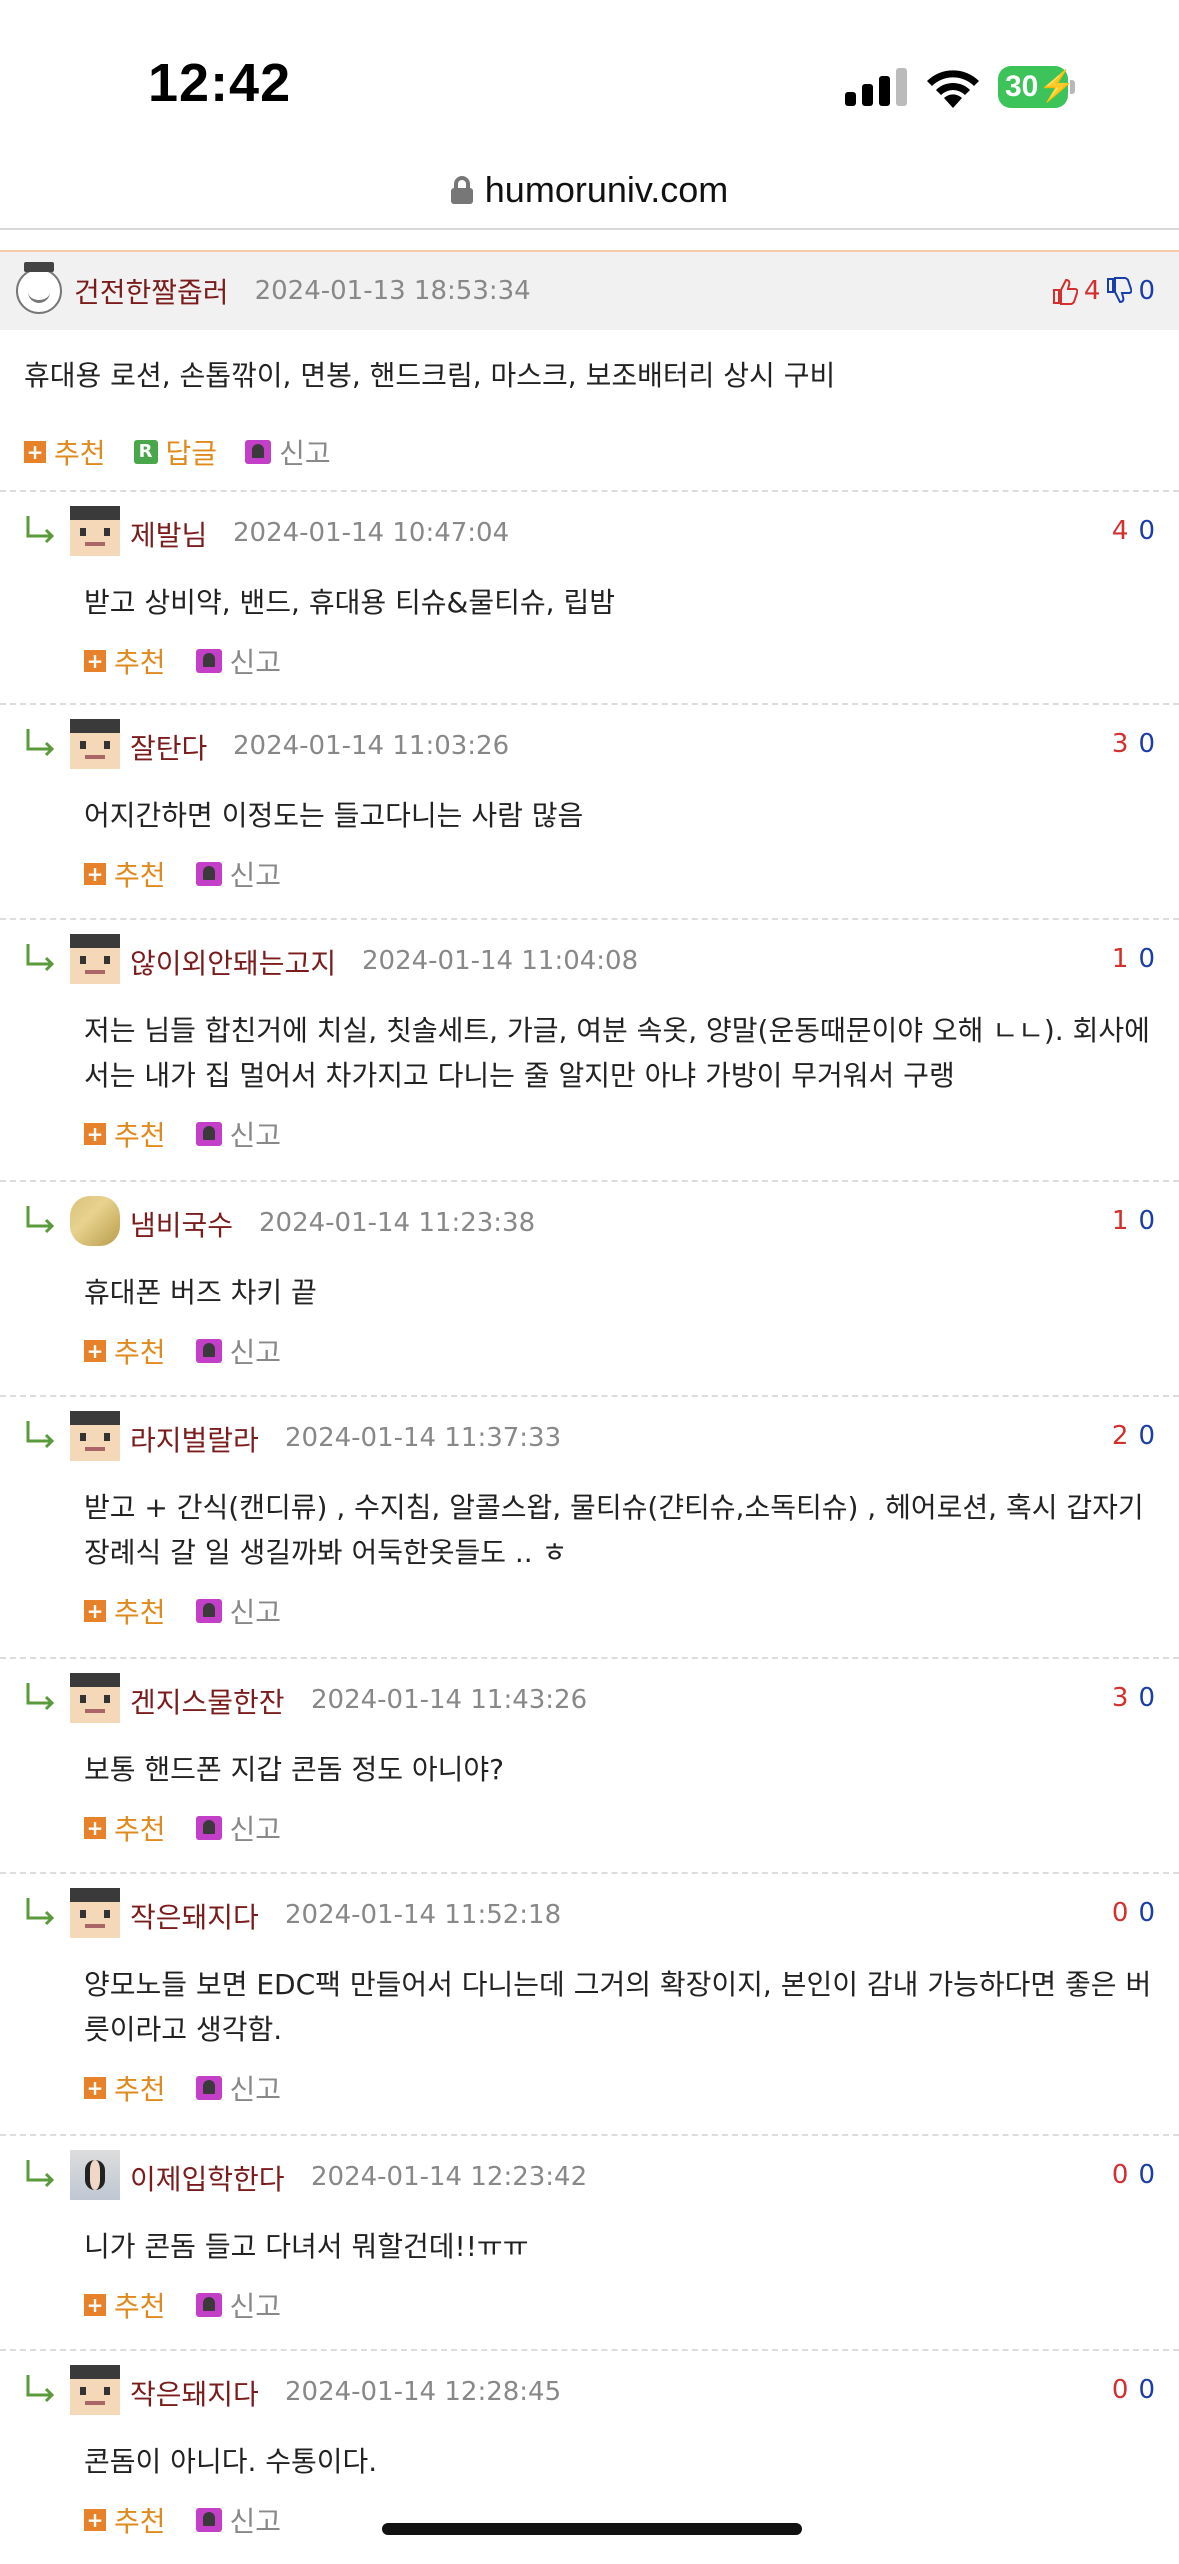 This screenshot has height=2564, width=1179. I want to click on divider, so click(589, 229).